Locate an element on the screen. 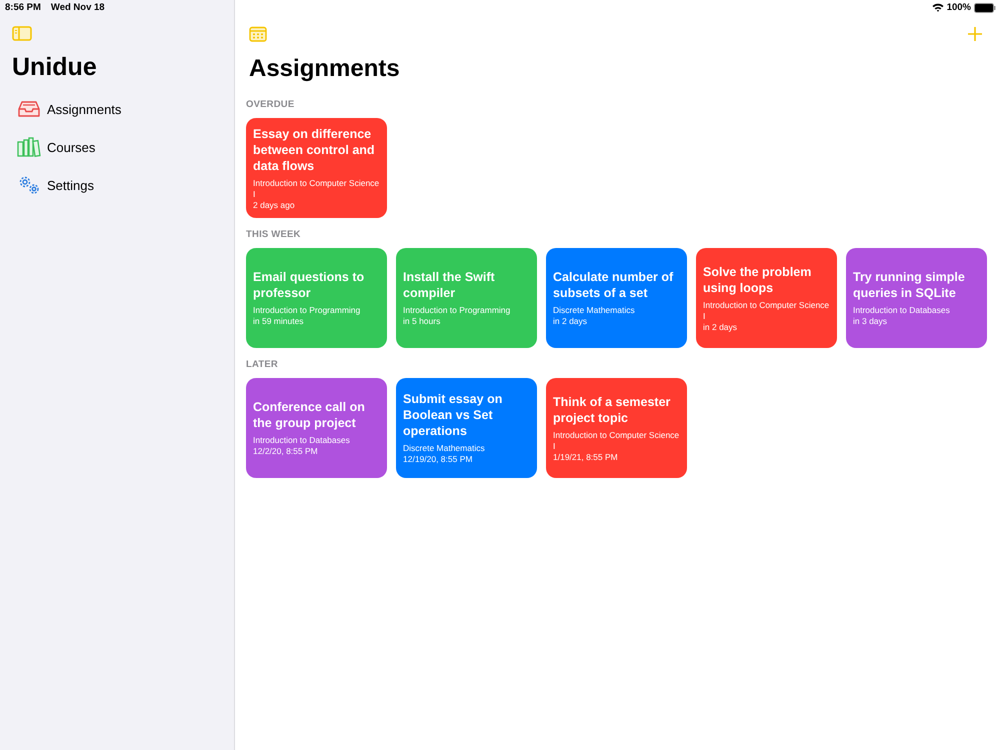  assignment-title: Solve the problem using loops is located at coordinates (757, 280).